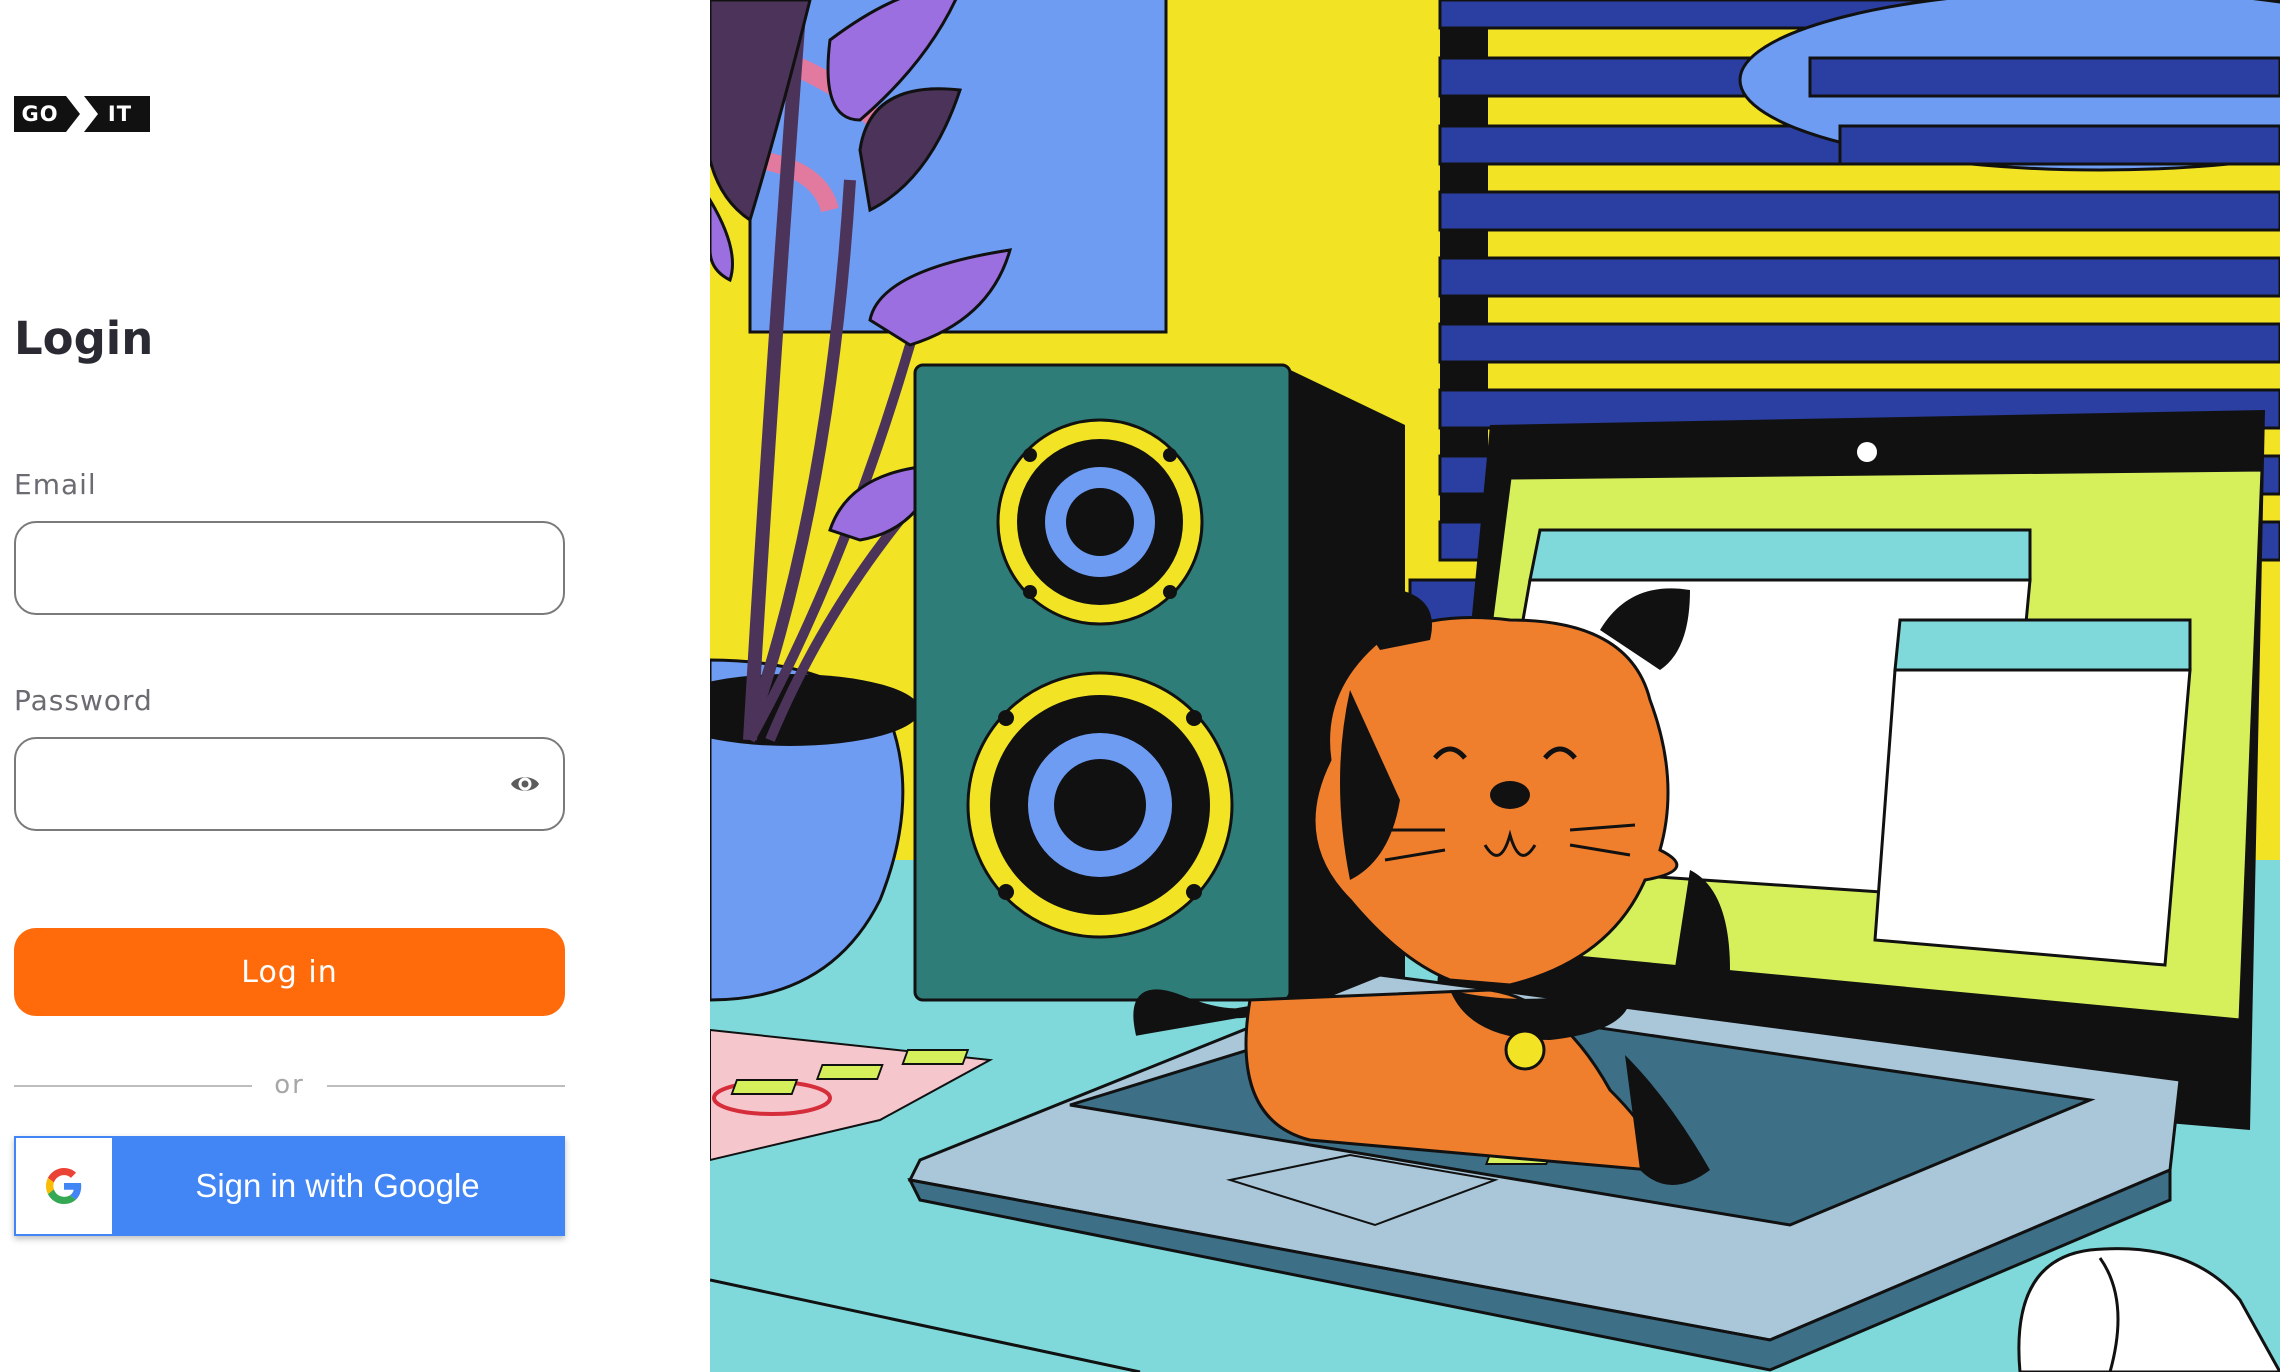 Image resolution: width=2280 pixels, height=1372 pixels. What do you see at coordinates (446, 1086) in the screenshot?
I see `divider-line-right` at bounding box center [446, 1086].